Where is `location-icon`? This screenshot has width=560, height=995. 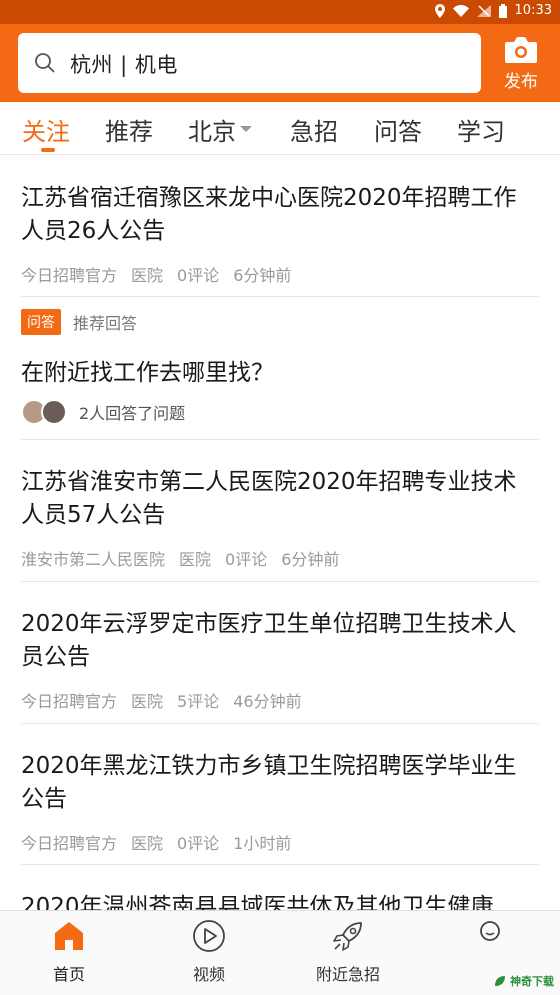 location-icon is located at coordinates (439, 10).